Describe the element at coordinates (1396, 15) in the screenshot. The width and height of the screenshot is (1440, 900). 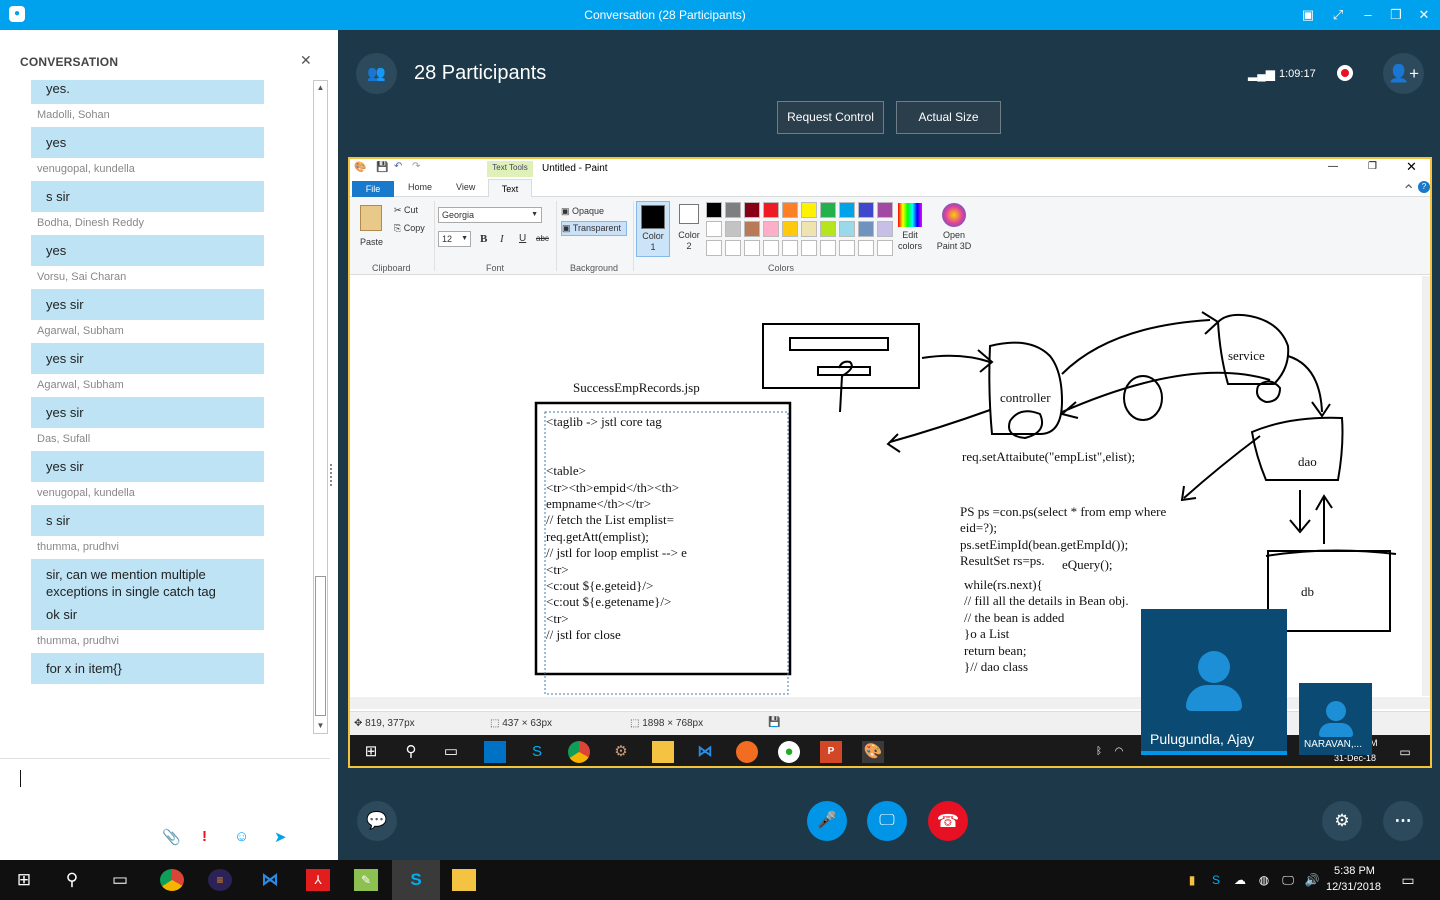
I see `restore-button: ❐` at that location.